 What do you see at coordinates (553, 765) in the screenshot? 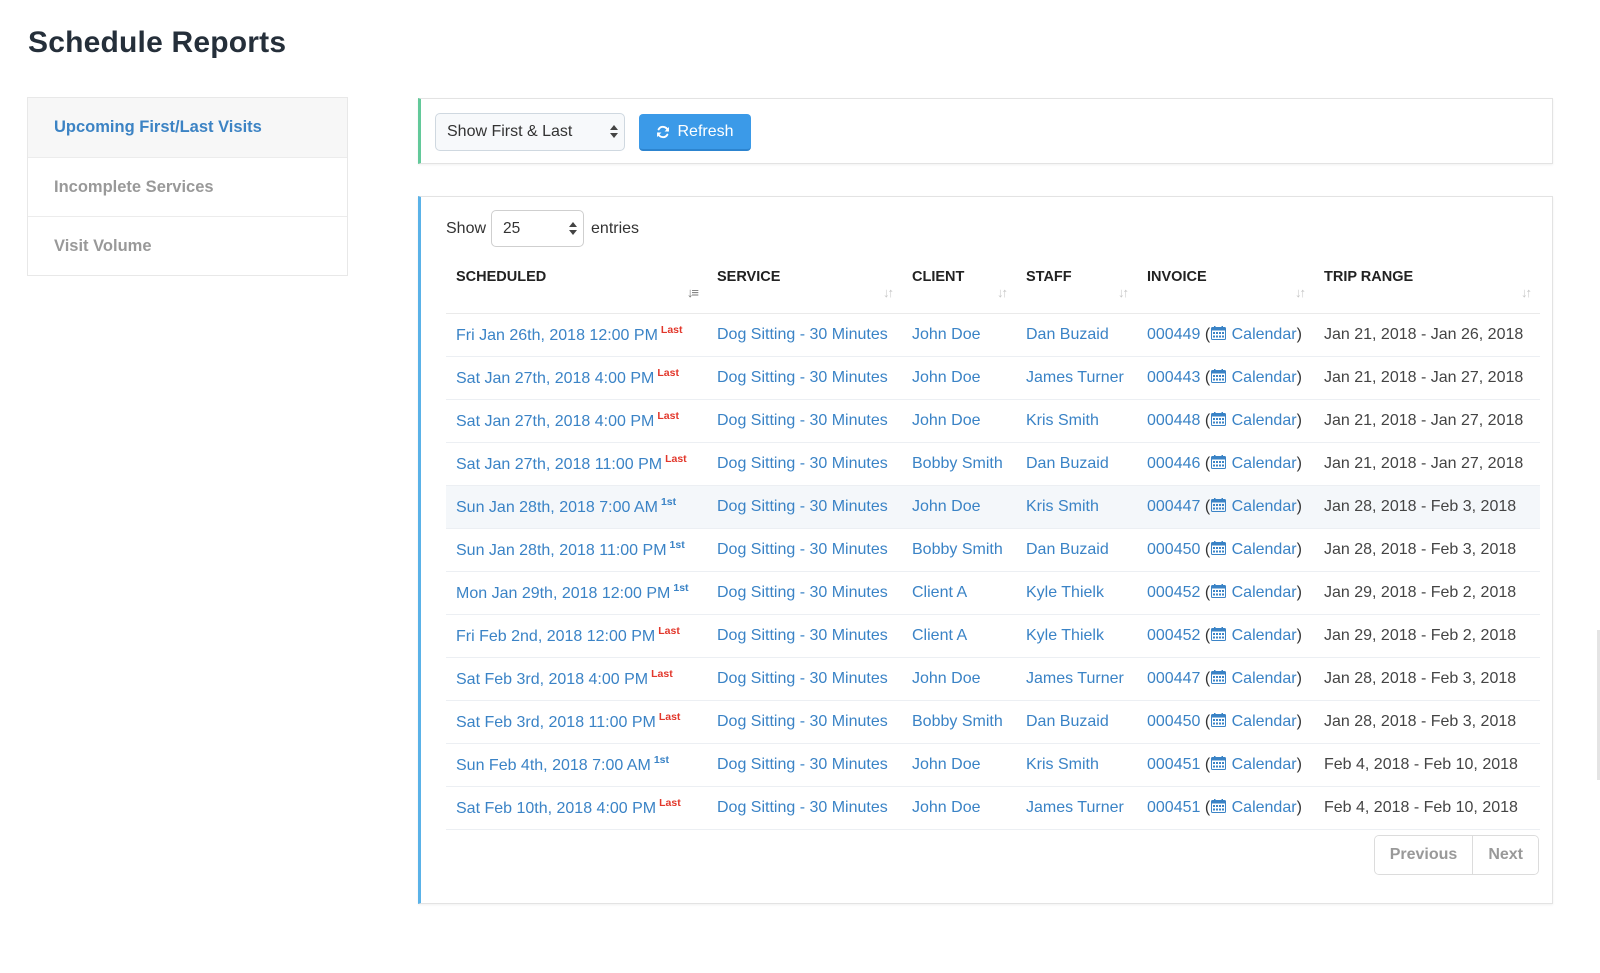
I see `scheduled-visit-link: Sun Feb 4th, 2018 7:00 AM` at bounding box center [553, 765].